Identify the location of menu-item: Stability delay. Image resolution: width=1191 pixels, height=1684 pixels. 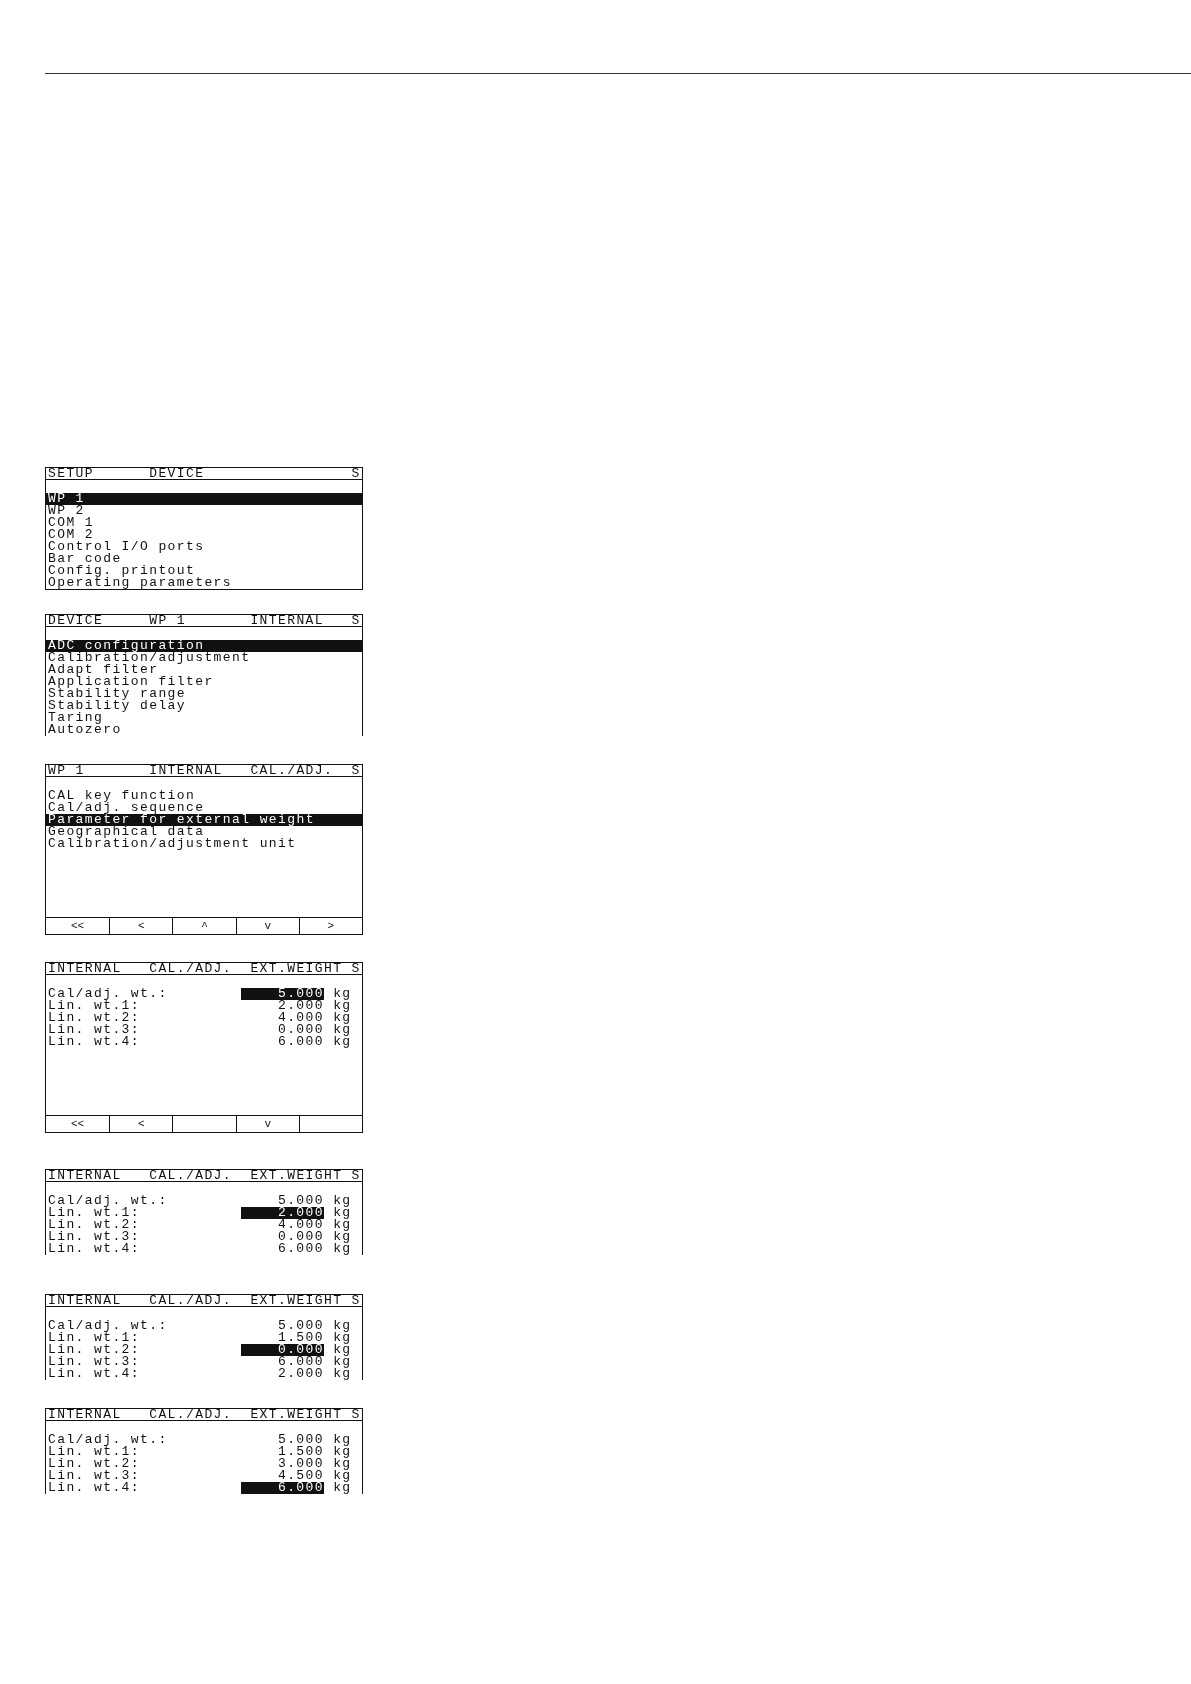
(204, 706).